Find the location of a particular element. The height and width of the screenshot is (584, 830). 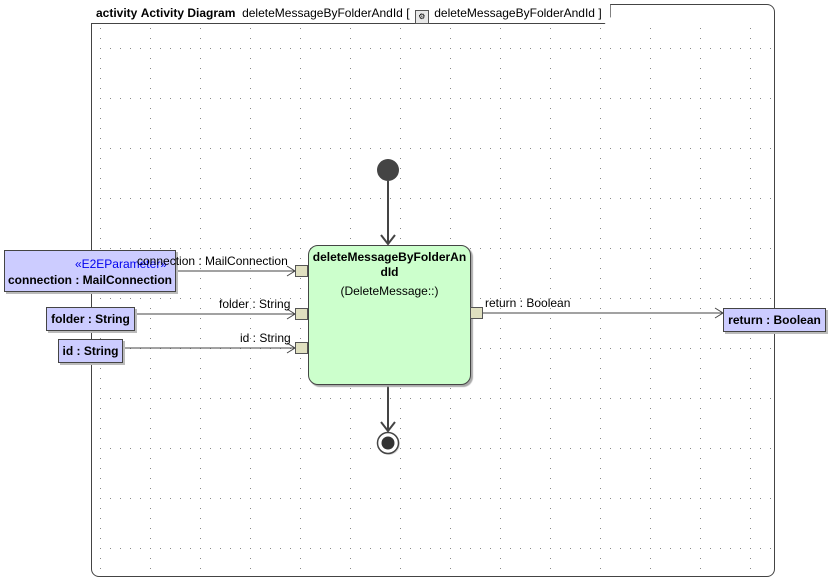

input-pin-folder is located at coordinates (301, 314).